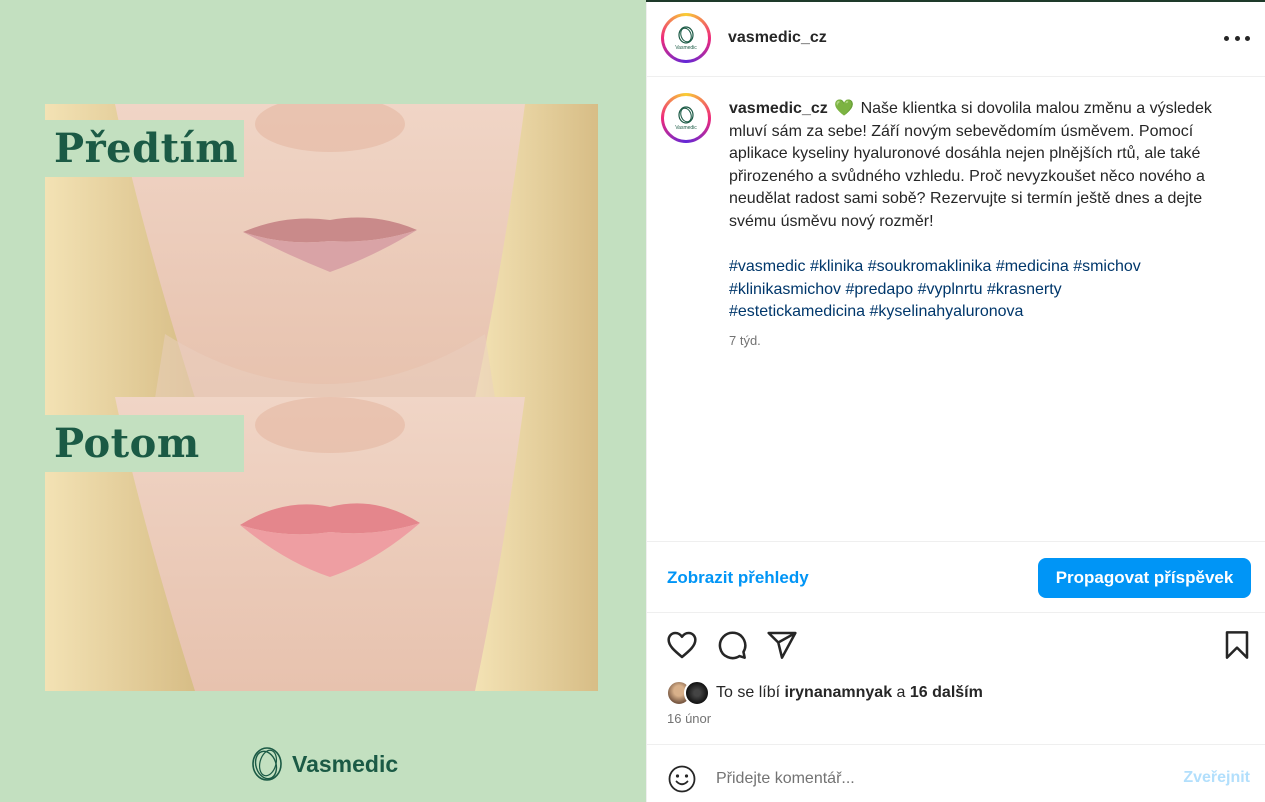  Describe the element at coordinates (901, 692) in the screenshot. I see `likes-conjunction: a` at that location.